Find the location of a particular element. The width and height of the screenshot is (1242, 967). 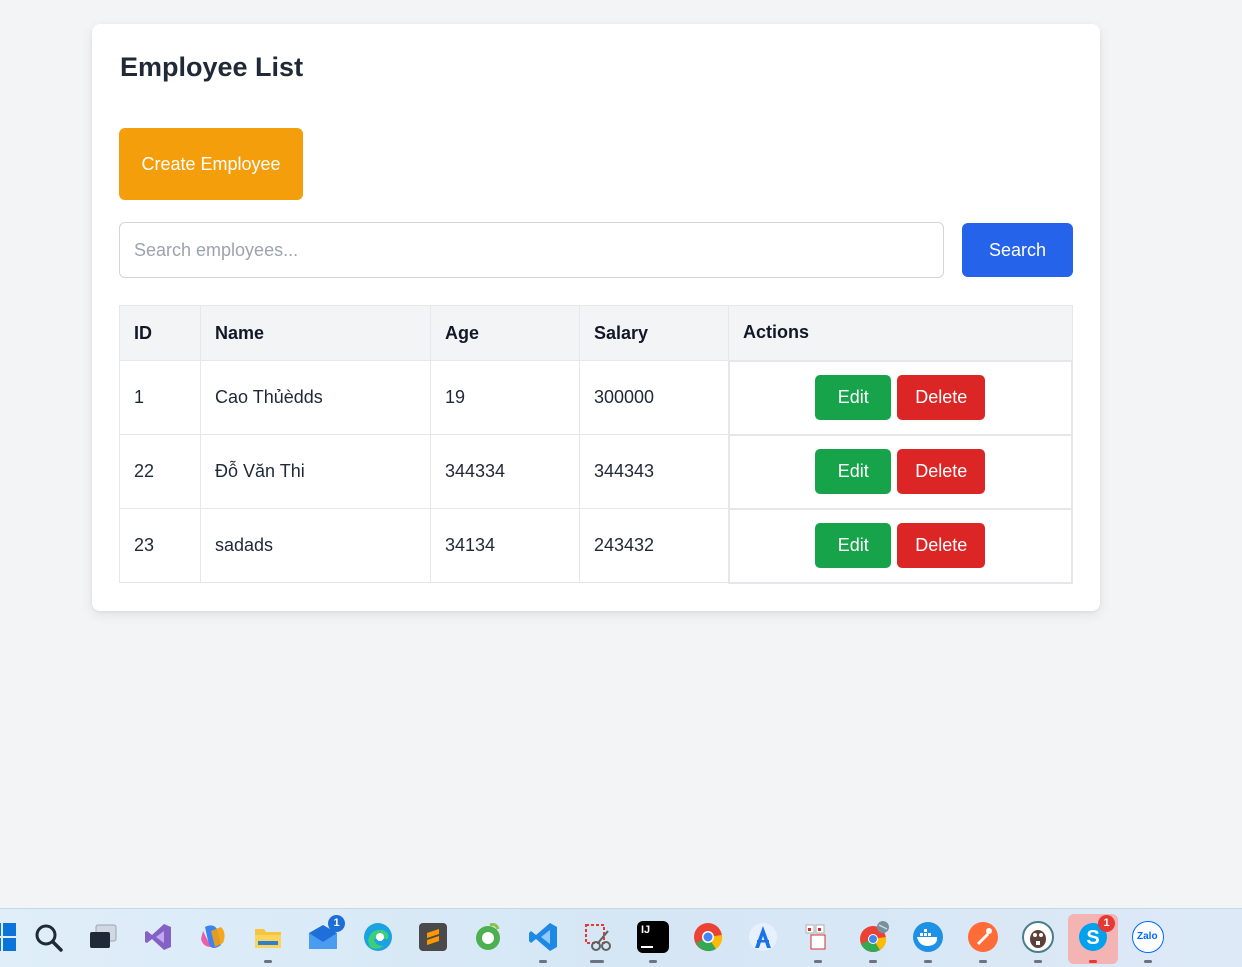

cell-id: 22 is located at coordinates (160, 471).